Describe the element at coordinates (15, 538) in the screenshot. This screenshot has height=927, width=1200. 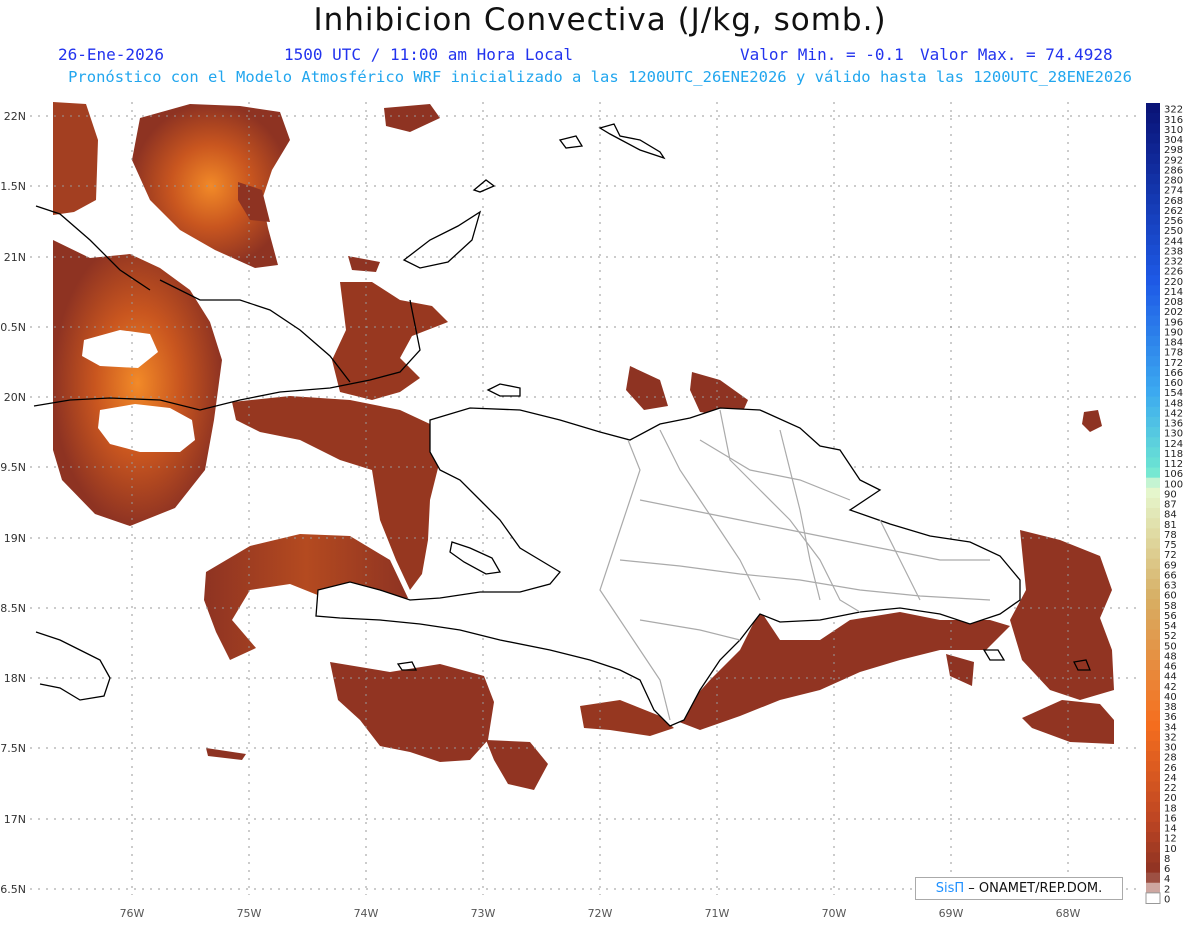
I see `lat-label: 19N` at that location.